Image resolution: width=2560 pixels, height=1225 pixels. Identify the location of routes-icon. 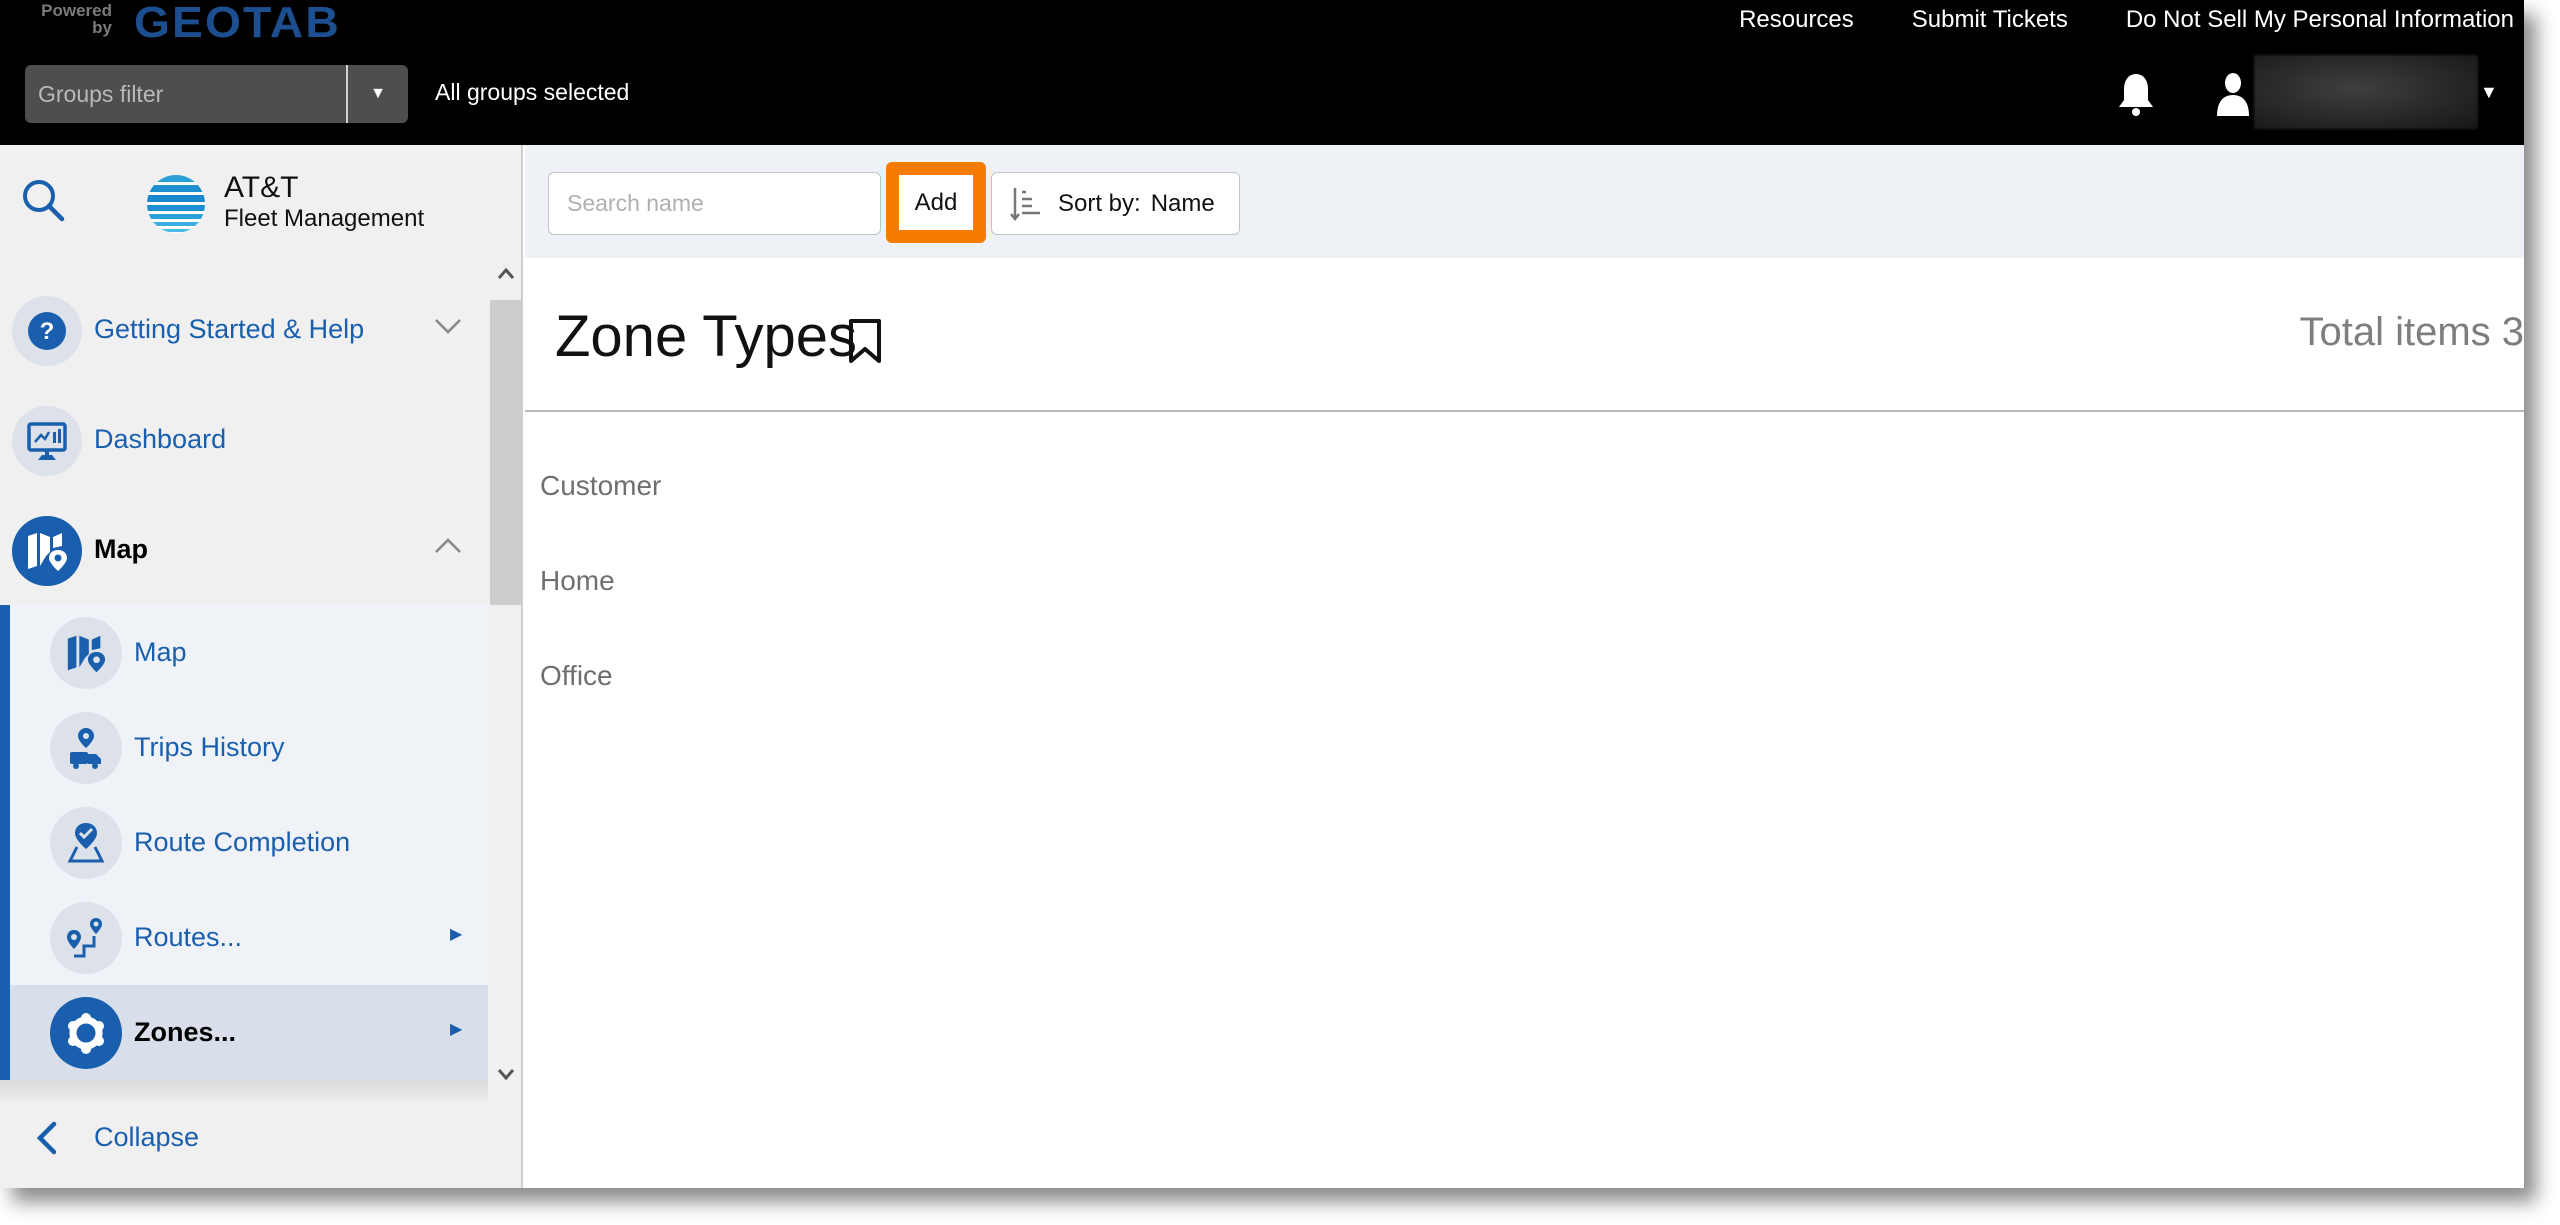
(84, 938).